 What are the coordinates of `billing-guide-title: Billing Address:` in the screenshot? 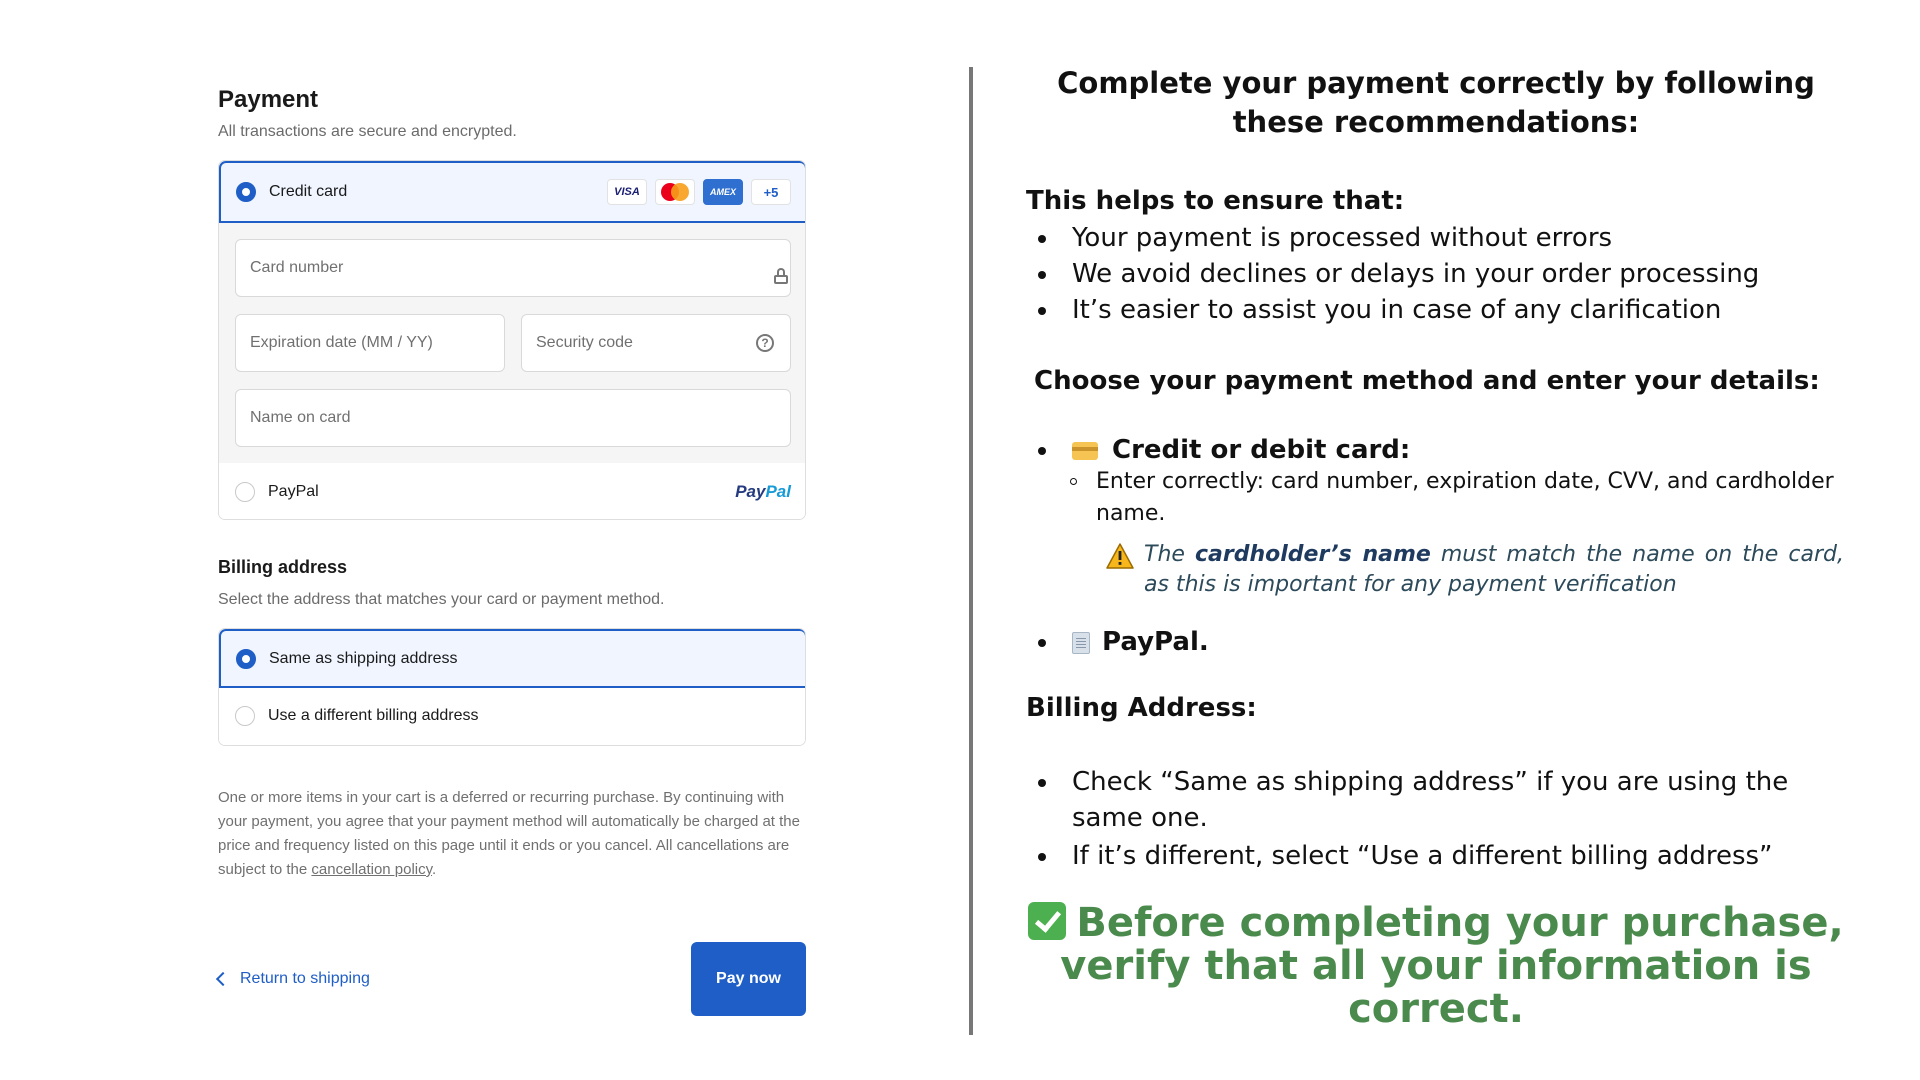 It's located at (1141, 708).